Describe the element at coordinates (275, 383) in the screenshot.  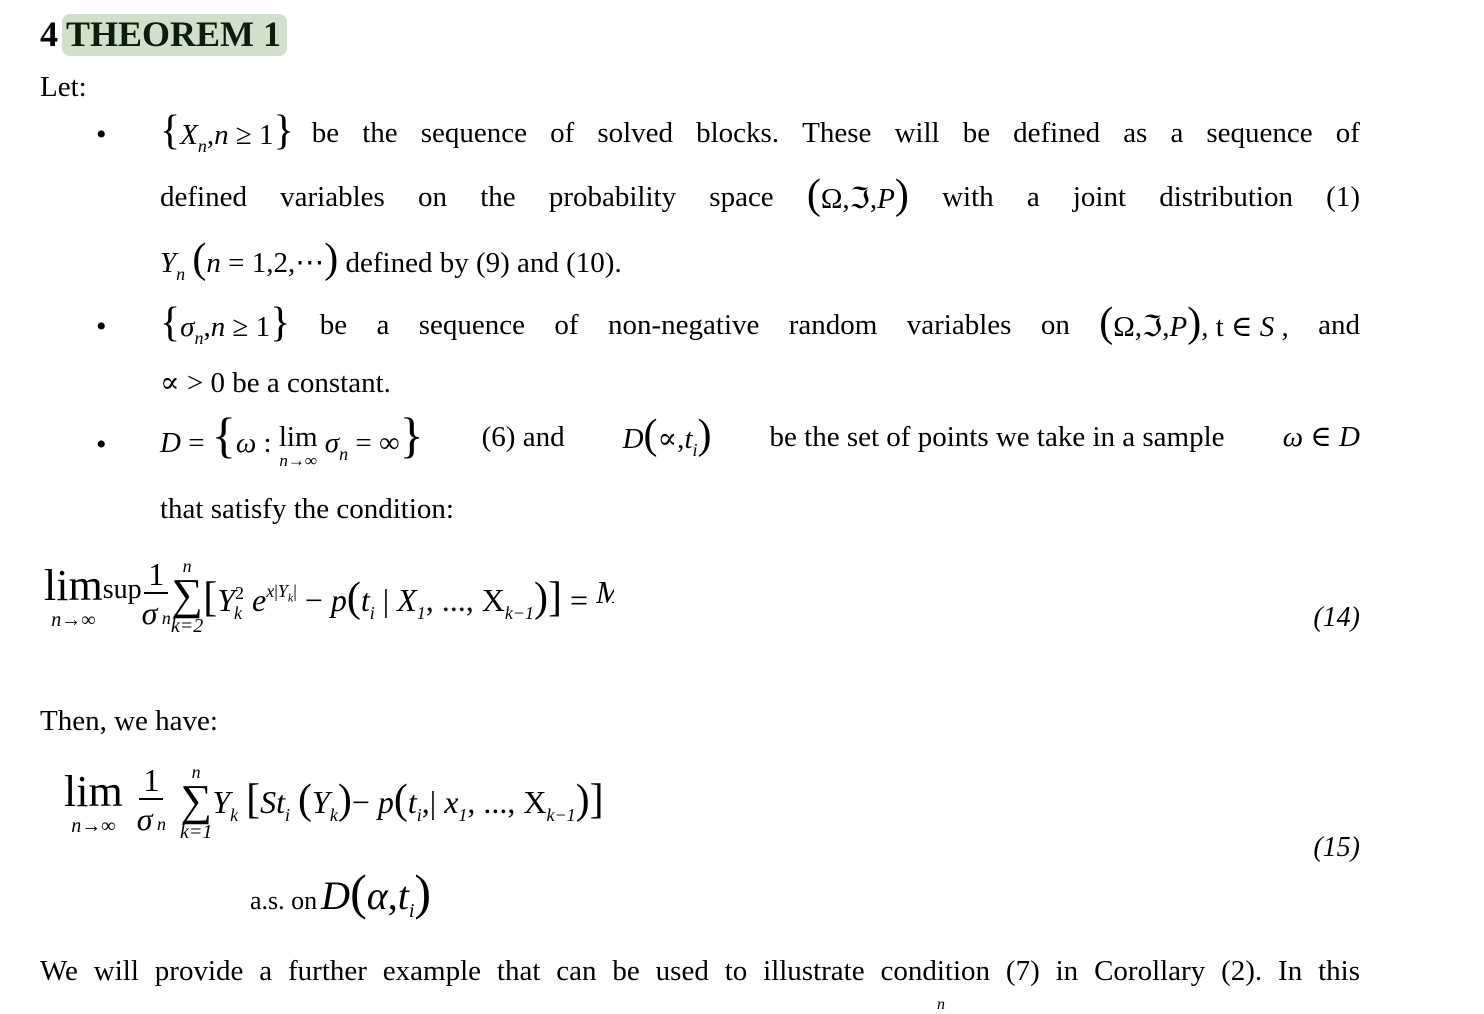
I see `bullet-2-line-2: ∝ > 0 be a constant.` at that location.